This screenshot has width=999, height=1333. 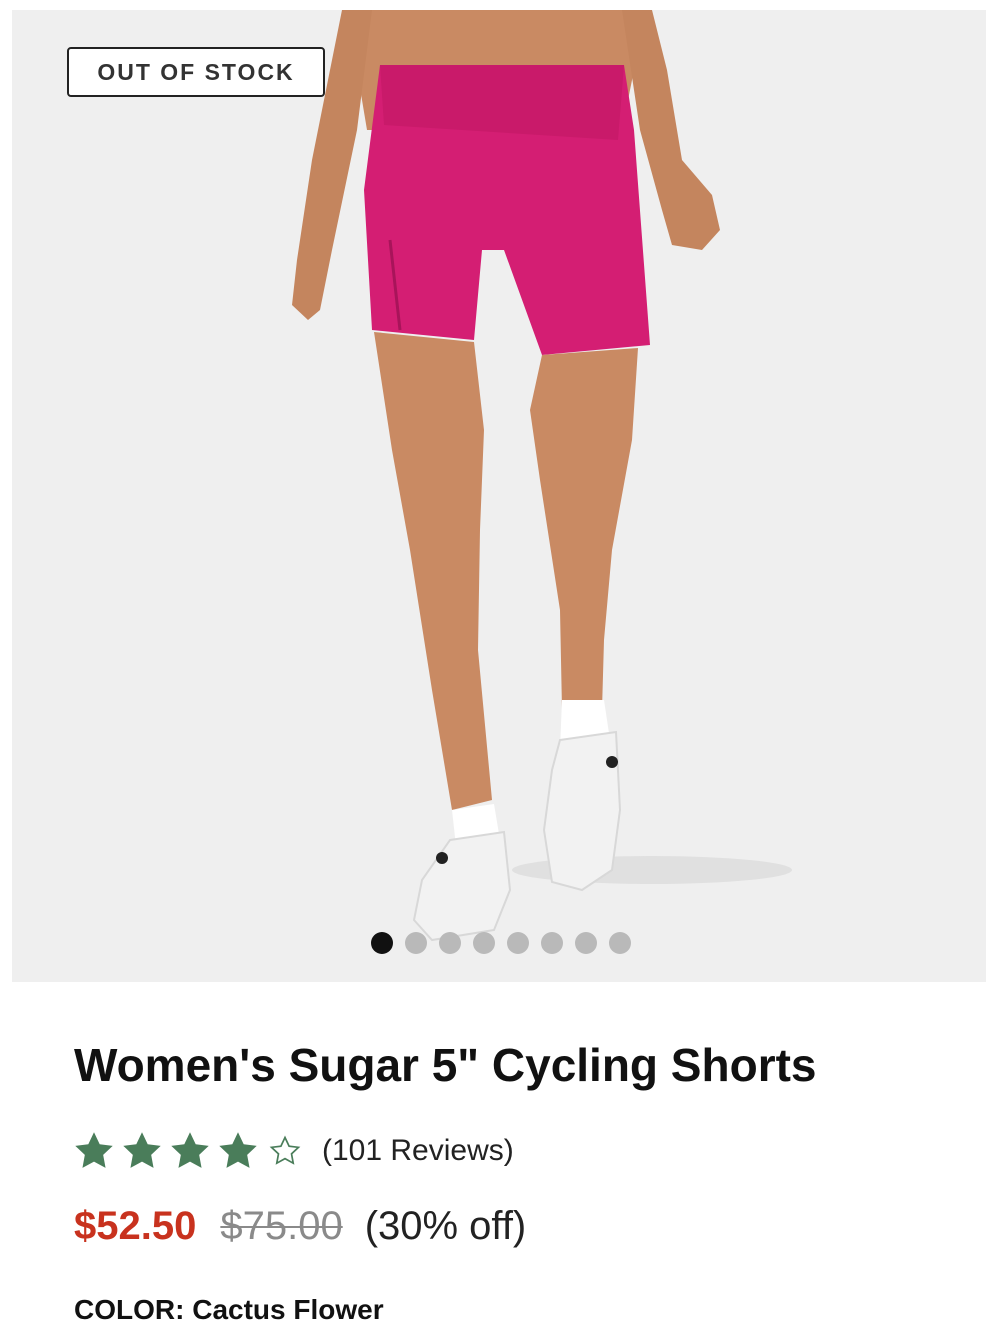 What do you see at coordinates (196, 72) in the screenshot?
I see `out-of-stock-badge: OUT OF STOCK` at bounding box center [196, 72].